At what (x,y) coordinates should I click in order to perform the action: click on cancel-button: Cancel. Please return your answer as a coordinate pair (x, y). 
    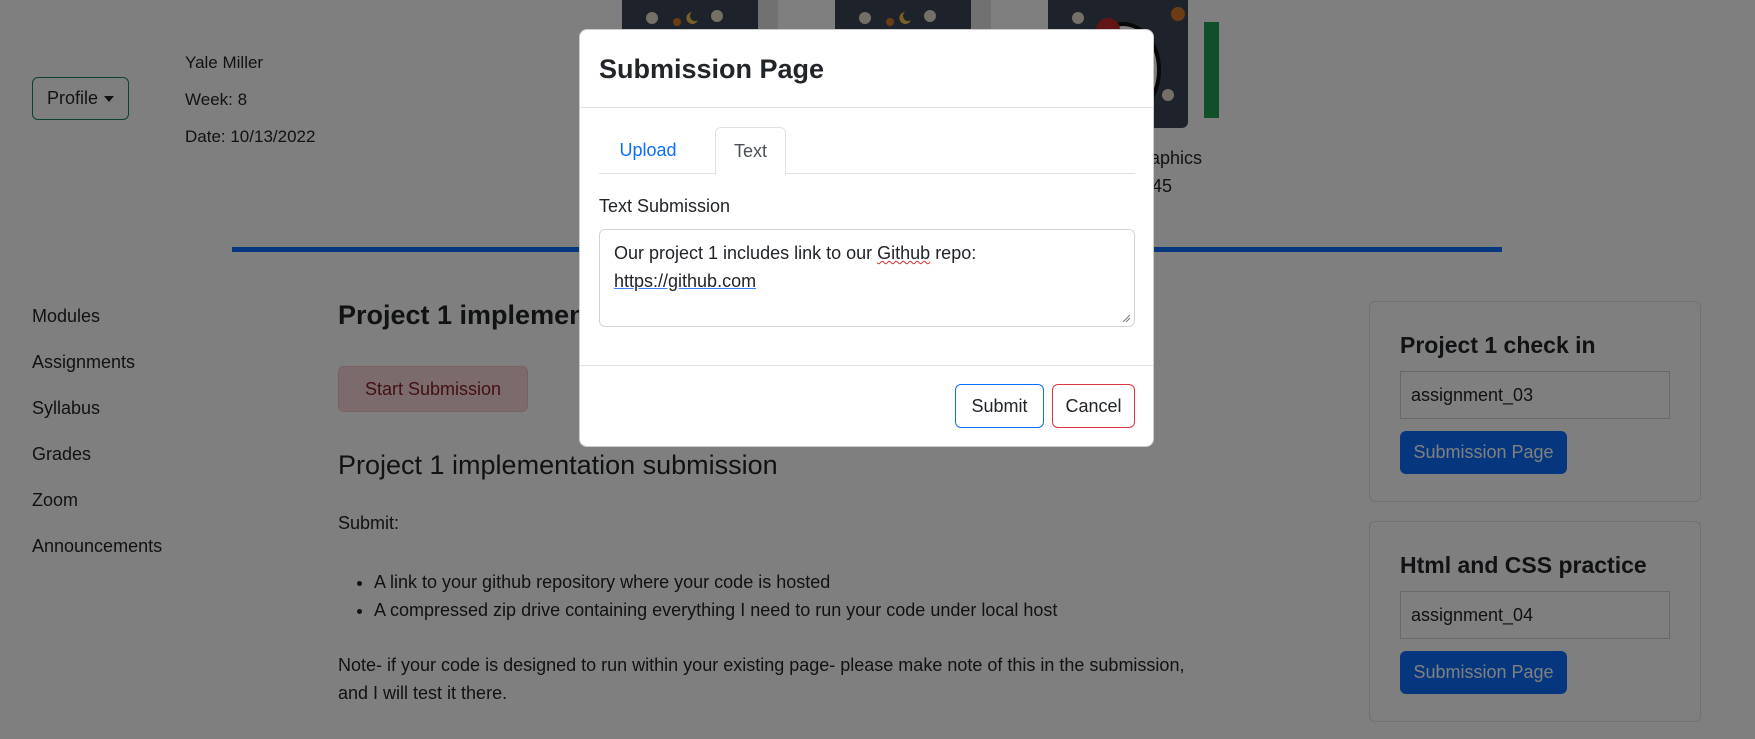
    Looking at the image, I should click on (1093, 406).